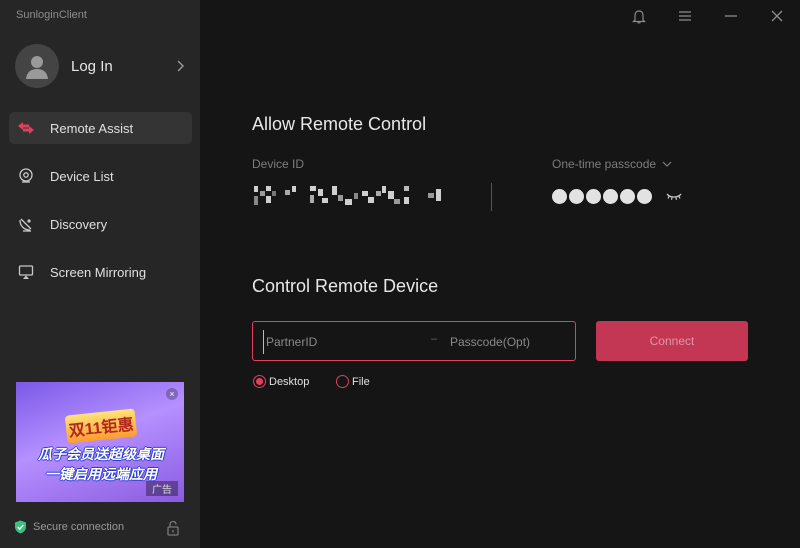  Describe the element at coordinates (347, 195) in the screenshot. I see `device-id-value` at that location.